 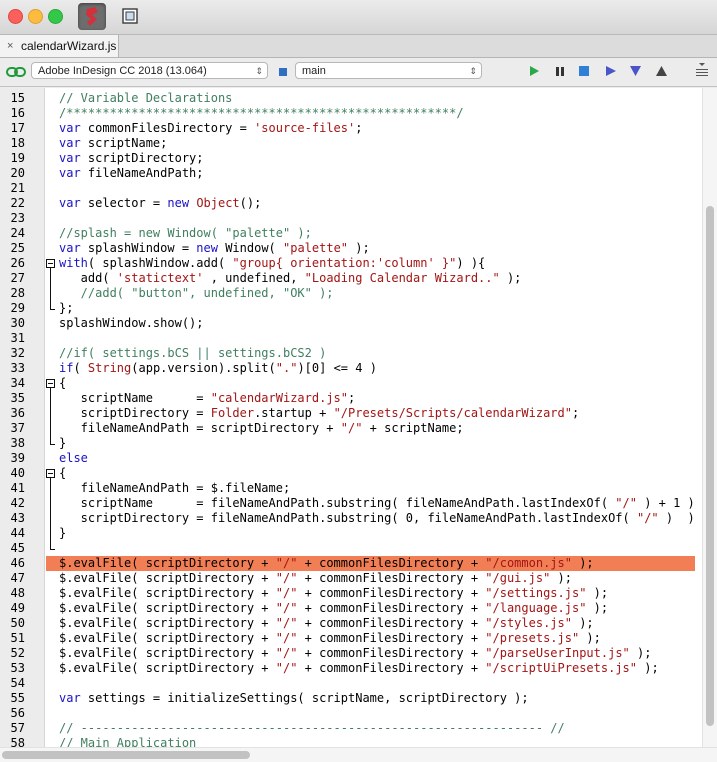 What do you see at coordinates (17, 218) in the screenshot?
I see `line-number: 23` at bounding box center [17, 218].